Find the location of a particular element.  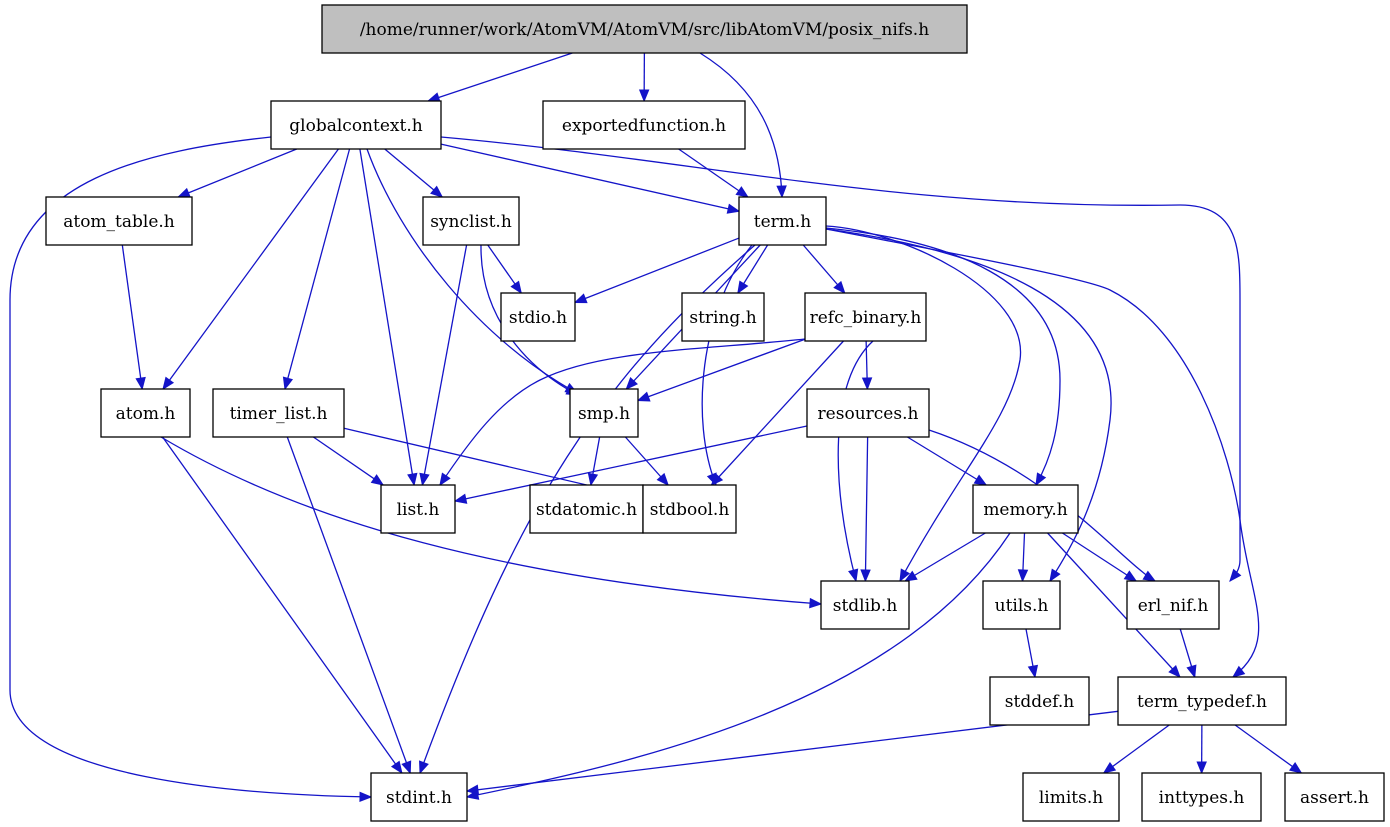

edge-refc_binary-to-smp is located at coordinates (721, 370).